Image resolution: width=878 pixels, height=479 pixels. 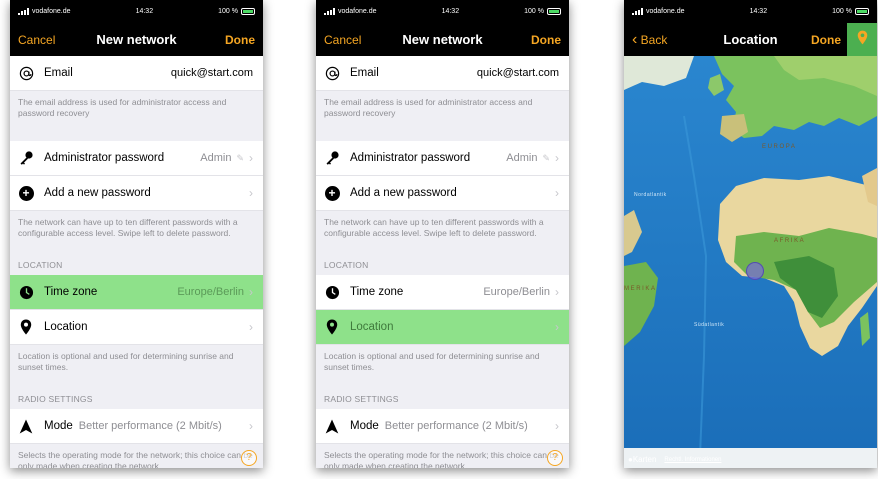 What do you see at coordinates (692, 460) in the screenshot?
I see `legal-link: Rechtl. Informationen` at bounding box center [692, 460].